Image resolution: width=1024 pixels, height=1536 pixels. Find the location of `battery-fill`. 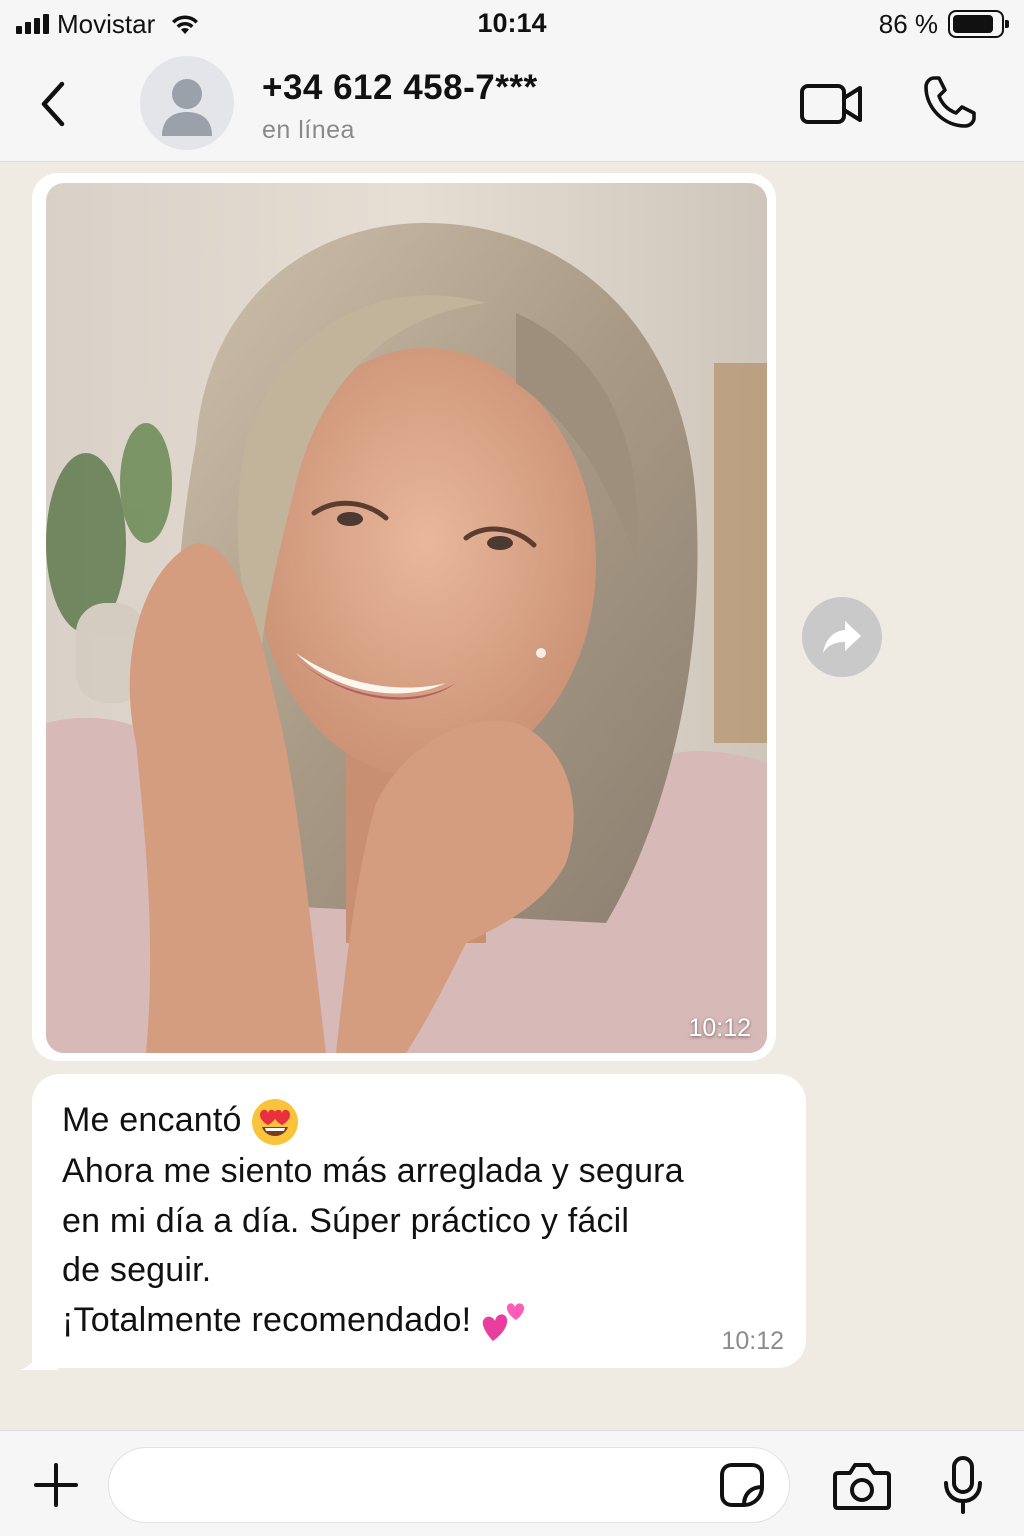

battery-fill is located at coordinates (973, 24).